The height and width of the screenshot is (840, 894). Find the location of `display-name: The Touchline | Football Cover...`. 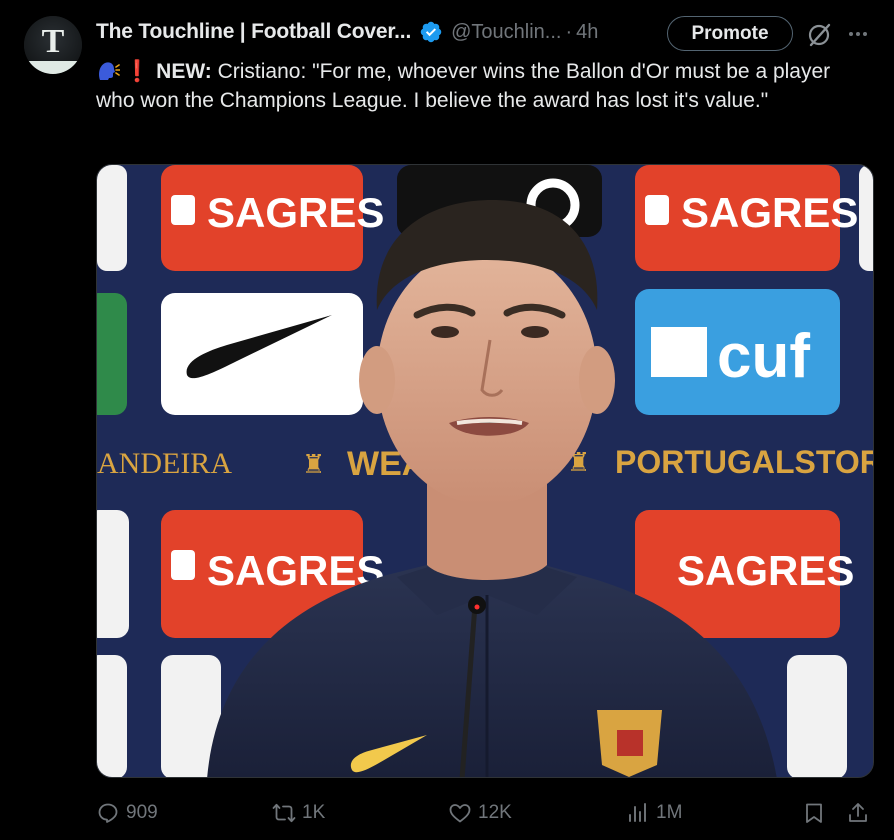

display-name: The Touchline | Football Cover... is located at coordinates (253, 32).